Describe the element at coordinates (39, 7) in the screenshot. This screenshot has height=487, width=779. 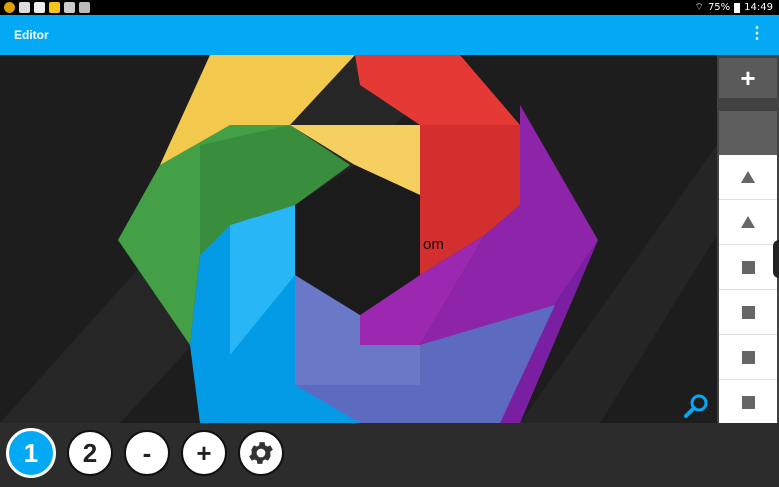
I see `app-icon` at that location.